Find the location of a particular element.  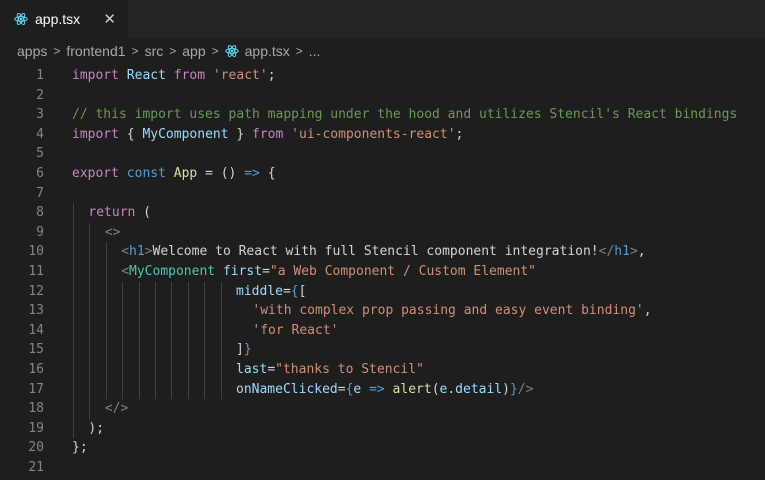

breadcrumb-item-file: app.tsx is located at coordinates (257, 51).